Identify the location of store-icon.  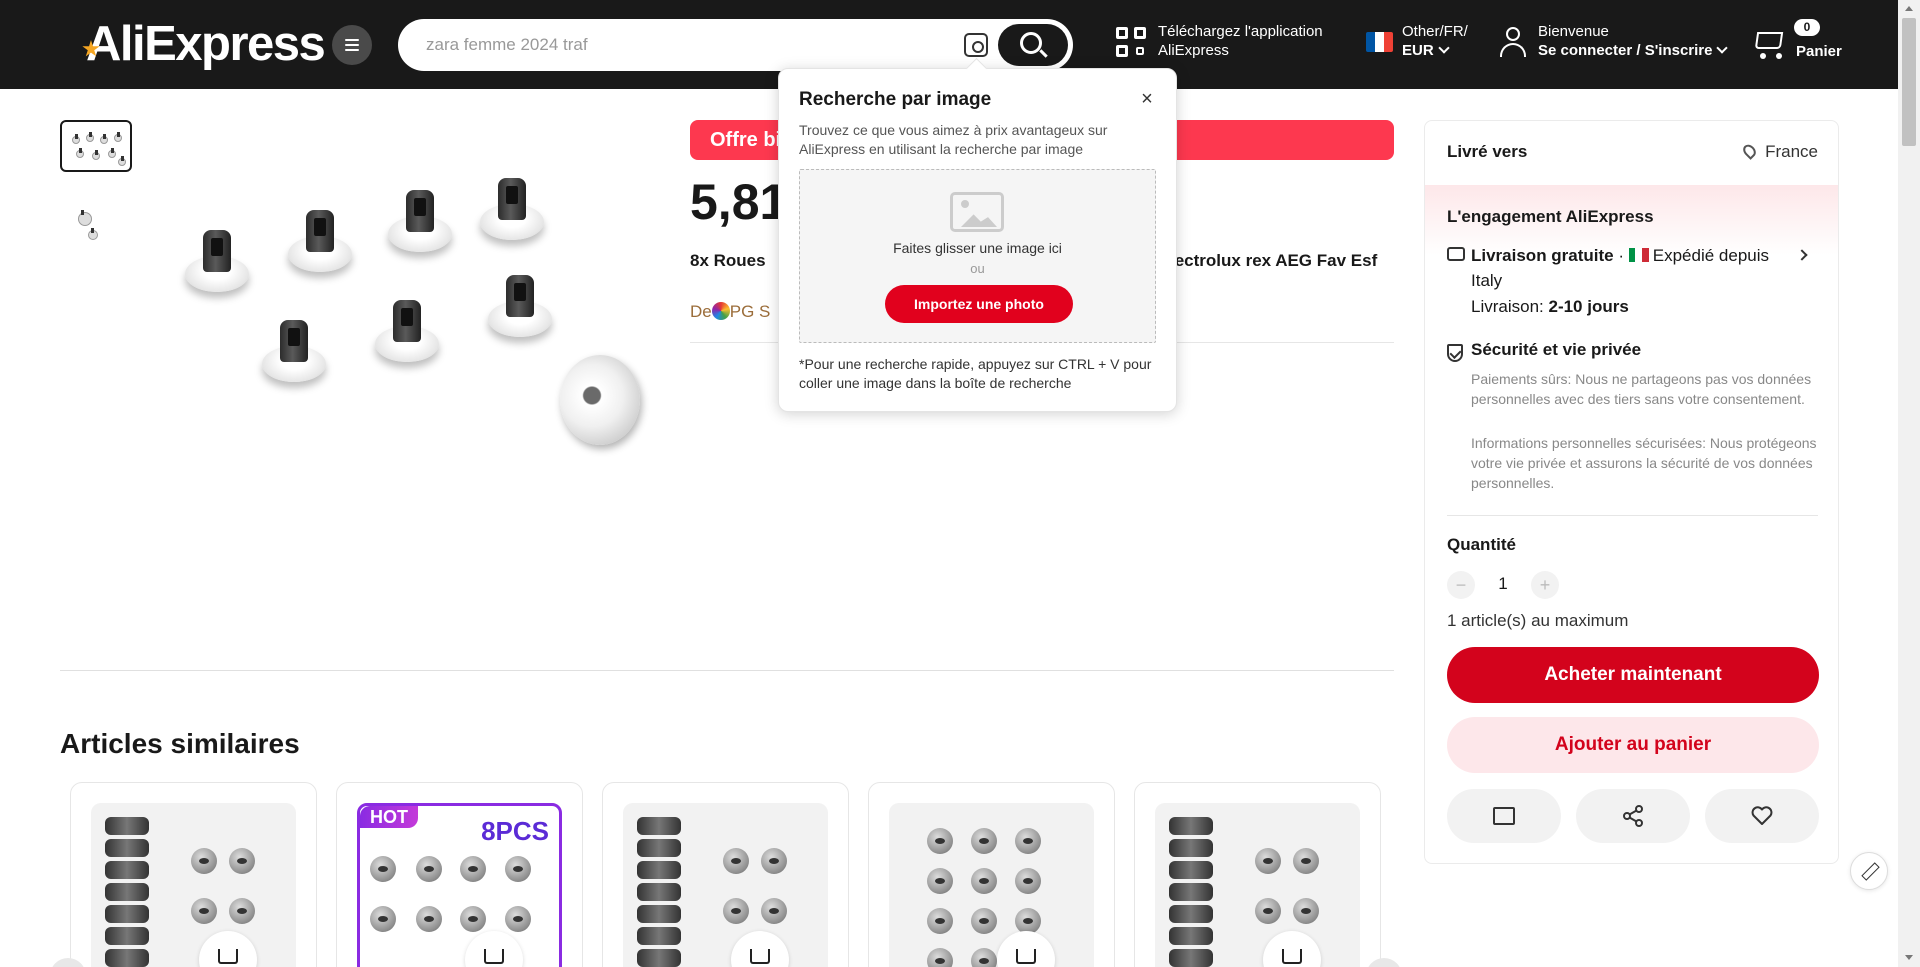
(1504, 816).